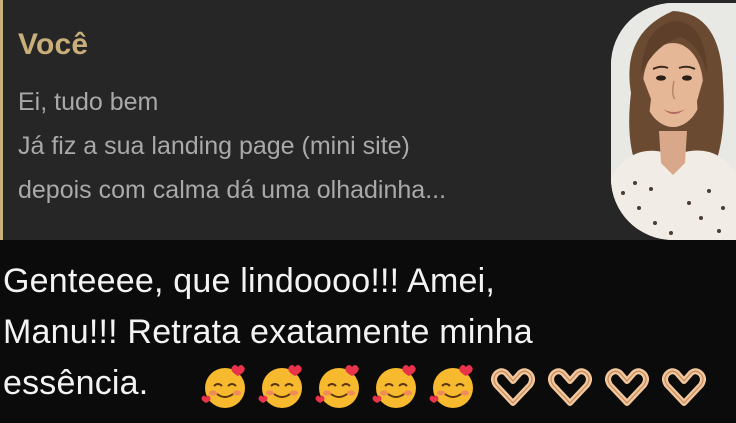  Describe the element at coordinates (88, 102) in the screenshot. I see `quoted-line: Ei, tudo bem` at that location.